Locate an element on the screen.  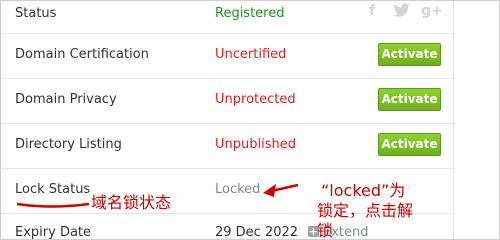
lock-status-underline is located at coordinates (53, 205).